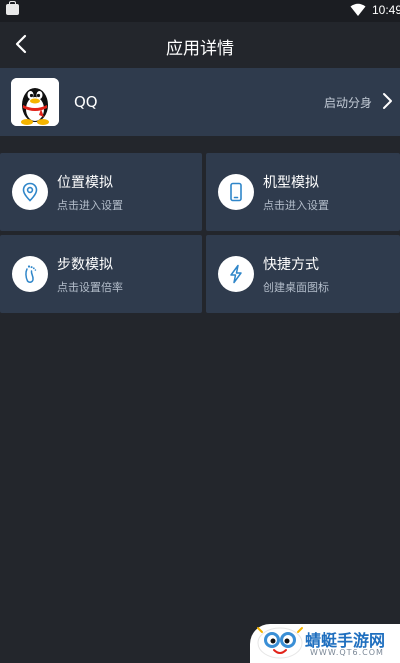 This screenshot has width=400, height=663. What do you see at coordinates (347, 652) in the screenshot?
I see `watermark-url: WWW.QT6.COM` at bounding box center [347, 652].